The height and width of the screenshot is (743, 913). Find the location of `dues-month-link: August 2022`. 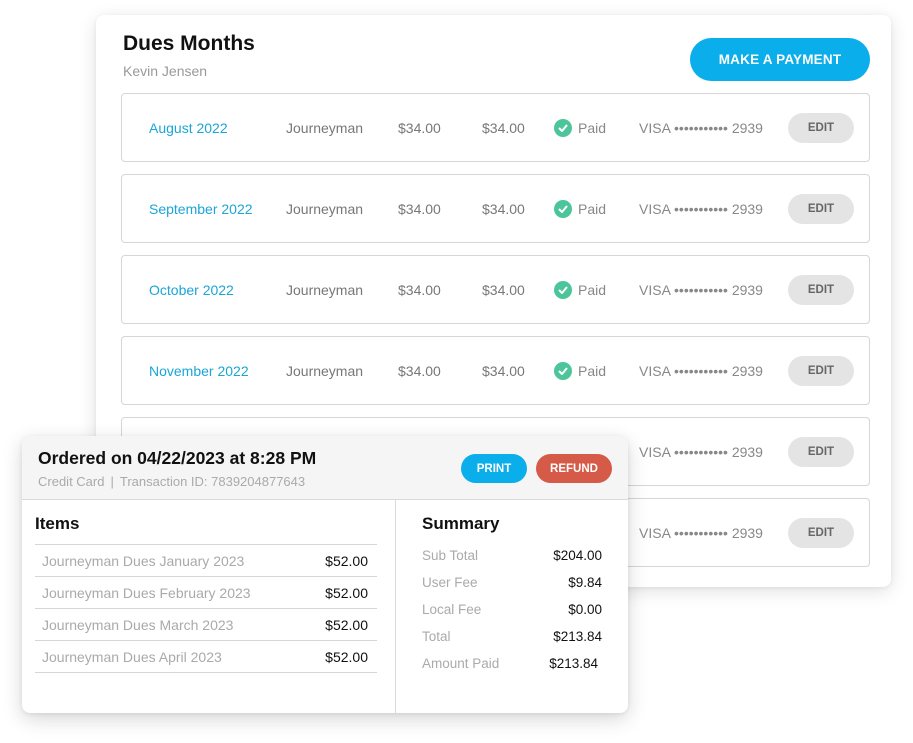

dues-month-link: August 2022 is located at coordinates (188, 128).